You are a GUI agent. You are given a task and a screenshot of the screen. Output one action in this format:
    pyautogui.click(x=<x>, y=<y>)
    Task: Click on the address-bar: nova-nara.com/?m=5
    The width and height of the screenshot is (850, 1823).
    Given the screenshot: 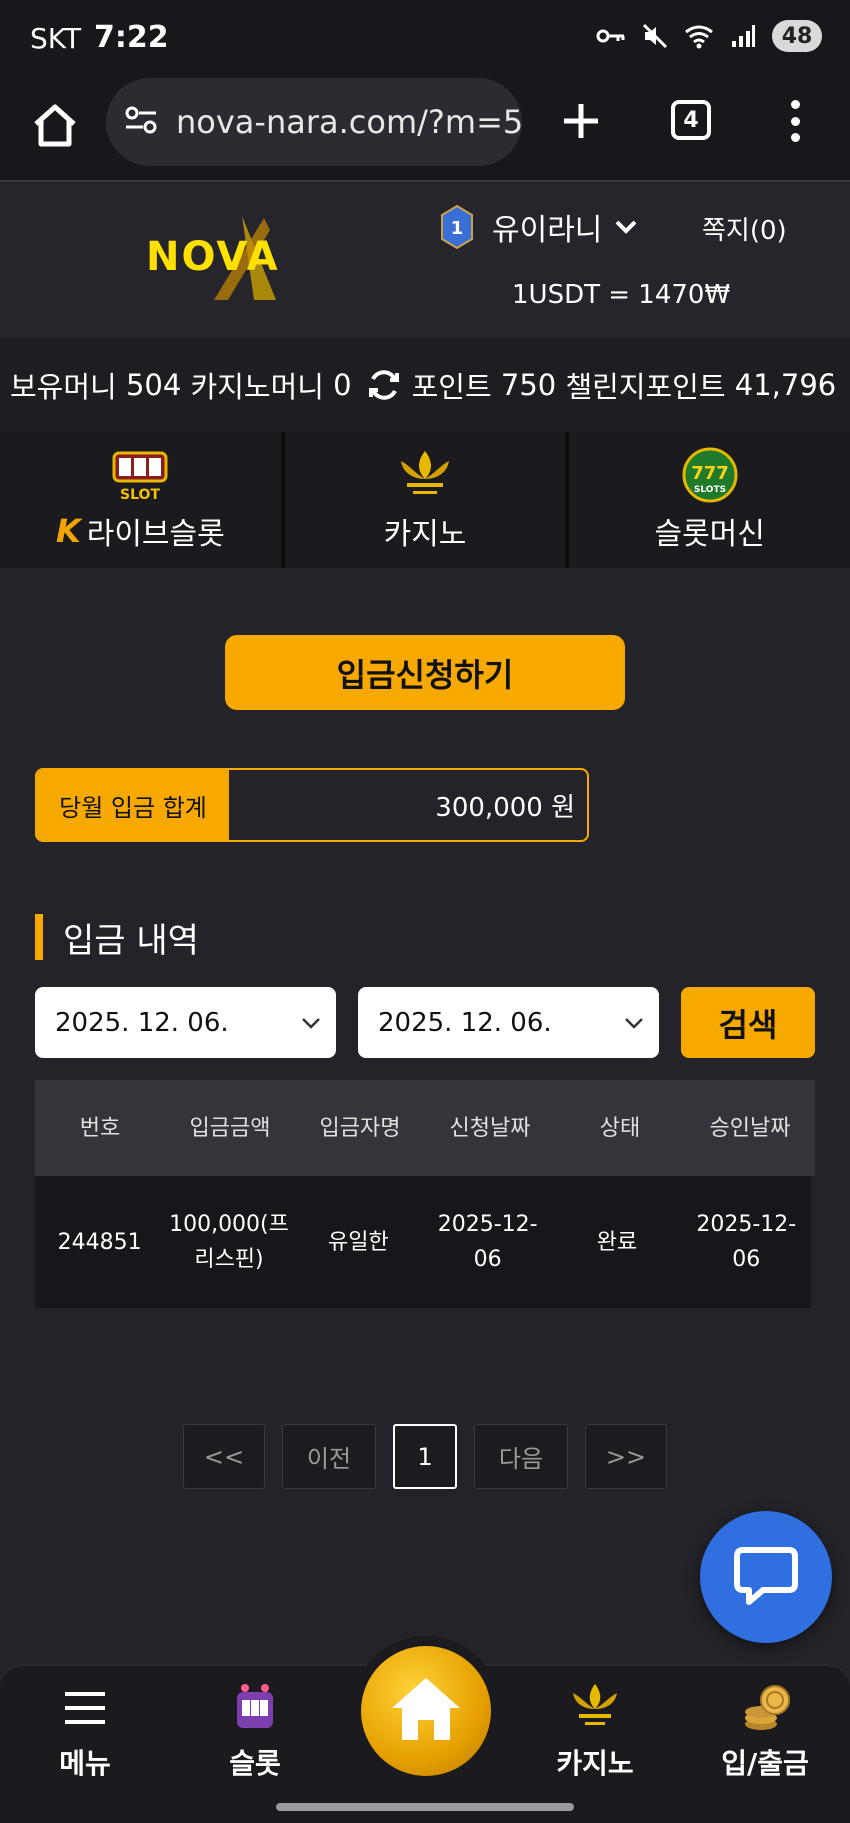 What is the action you would take?
    pyautogui.click(x=314, y=122)
    